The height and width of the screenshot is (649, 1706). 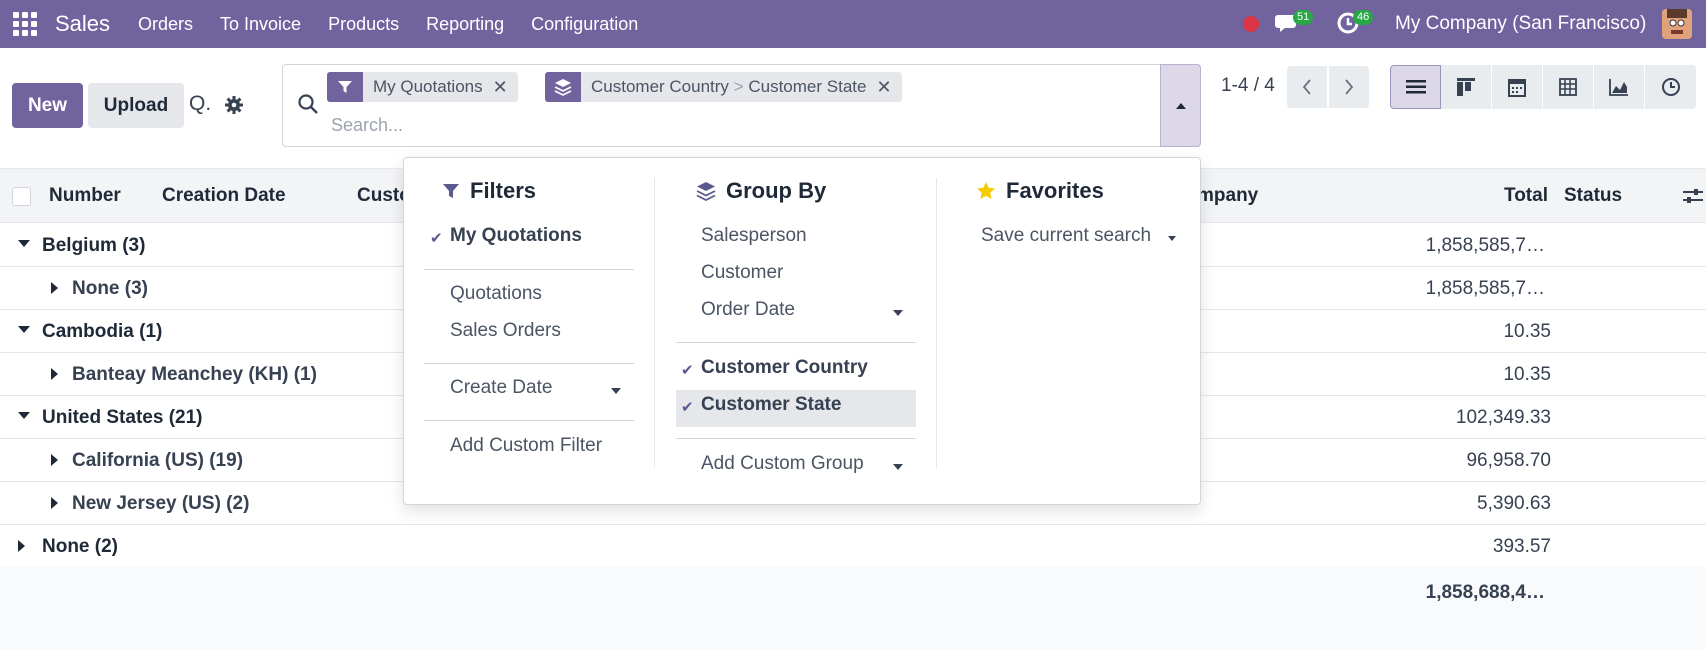 What do you see at coordinates (224, 196) in the screenshot?
I see `column-creation-date: Creation Date` at bounding box center [224, 196].